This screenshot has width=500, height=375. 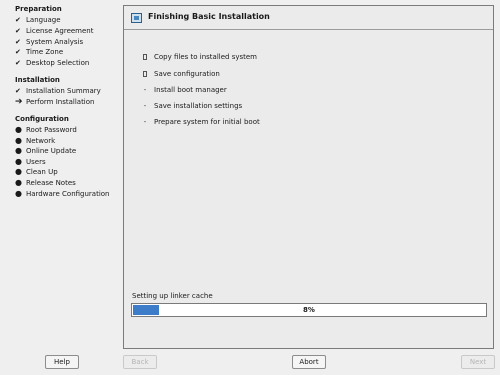 What do you see at coordinates (136, 18) in the screenshot?
I see `installer-icon` at bounding box center [136, 18].